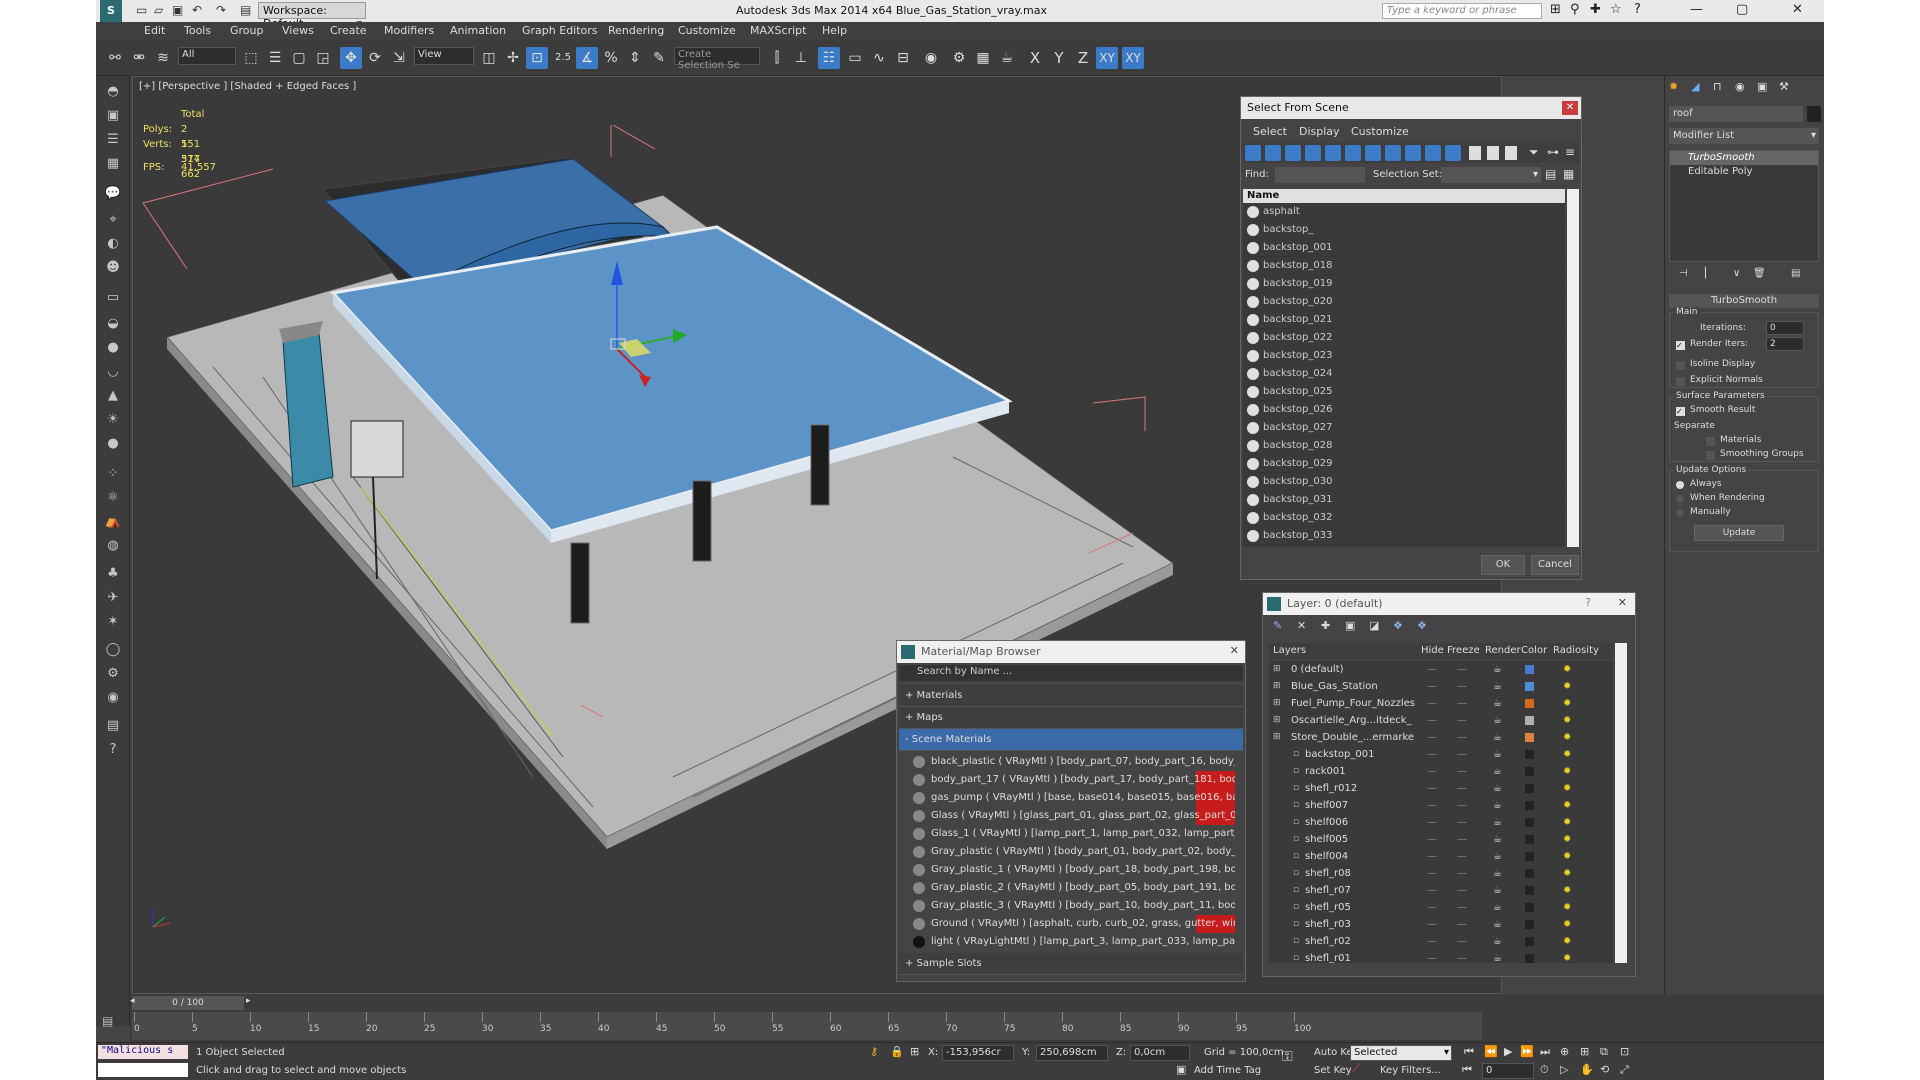  What do you see at coordinates (1398, 625) in the screenshot?
I see `hide-all-icon: ❖` at bounding box center [1398, 625].